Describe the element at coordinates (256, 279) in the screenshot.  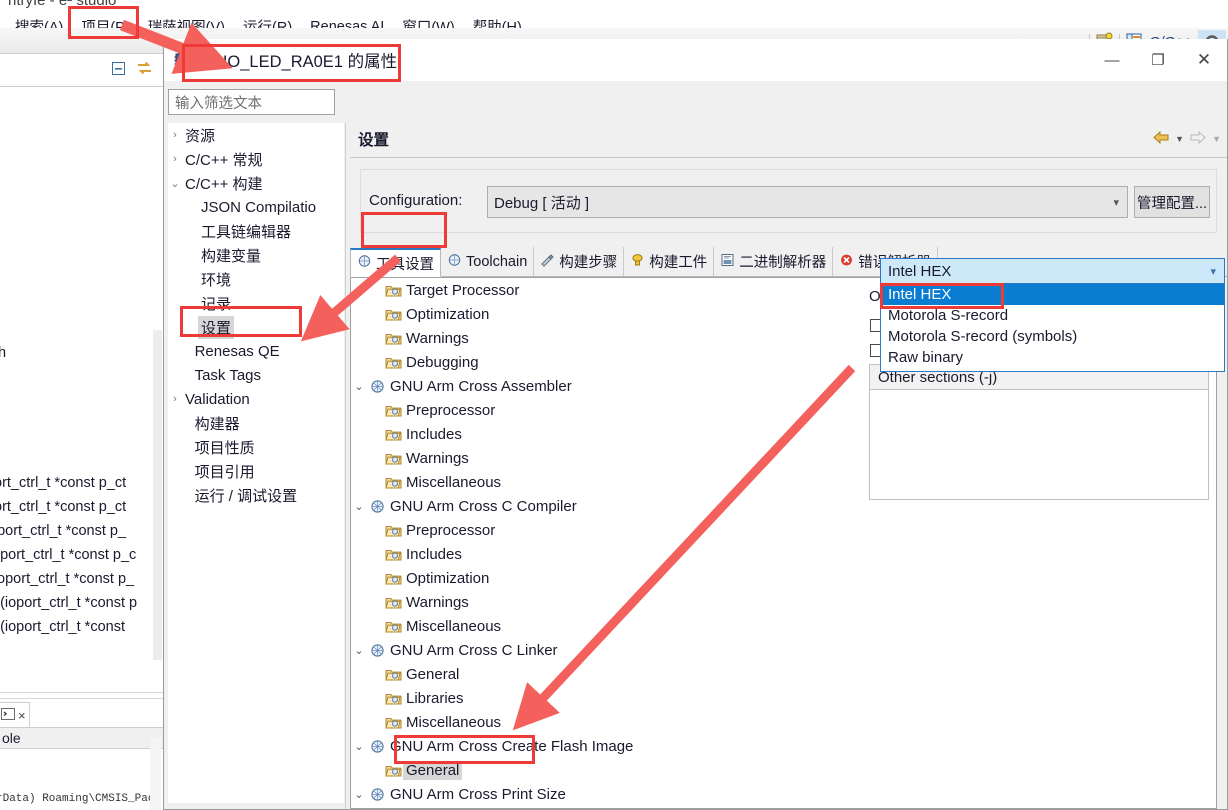
I see `nav-tree-item: 环境` at that location.